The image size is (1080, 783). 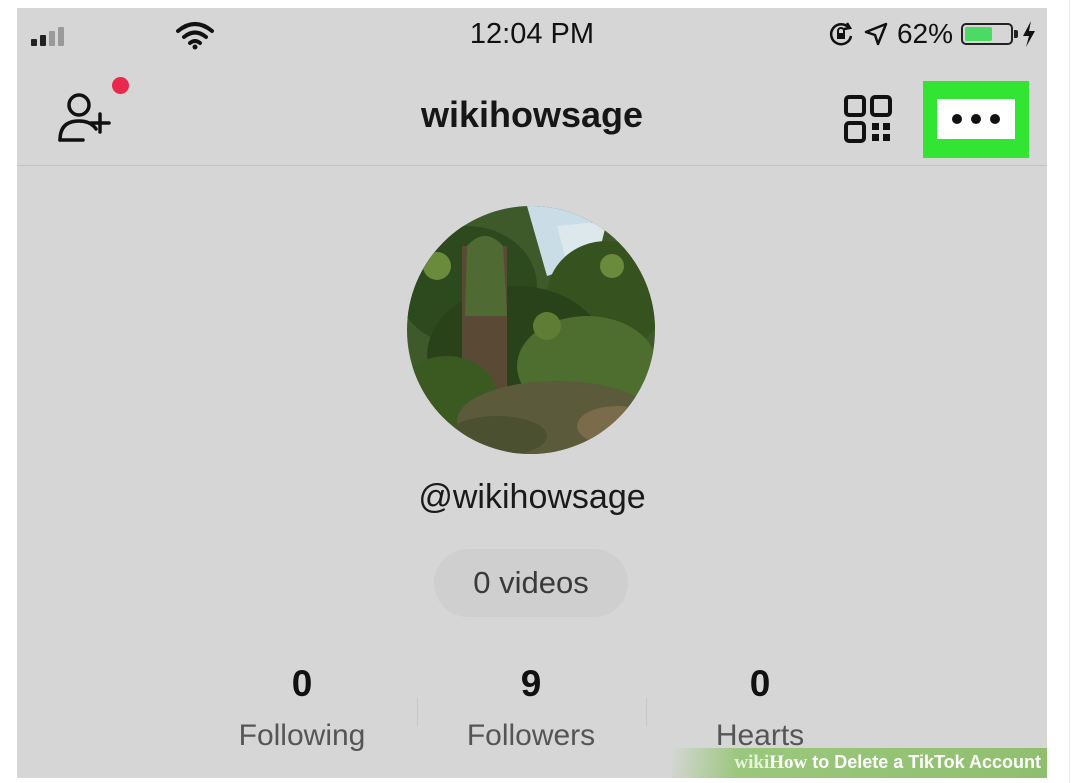 I want to click on header-divider, so click(x=532, y=165).